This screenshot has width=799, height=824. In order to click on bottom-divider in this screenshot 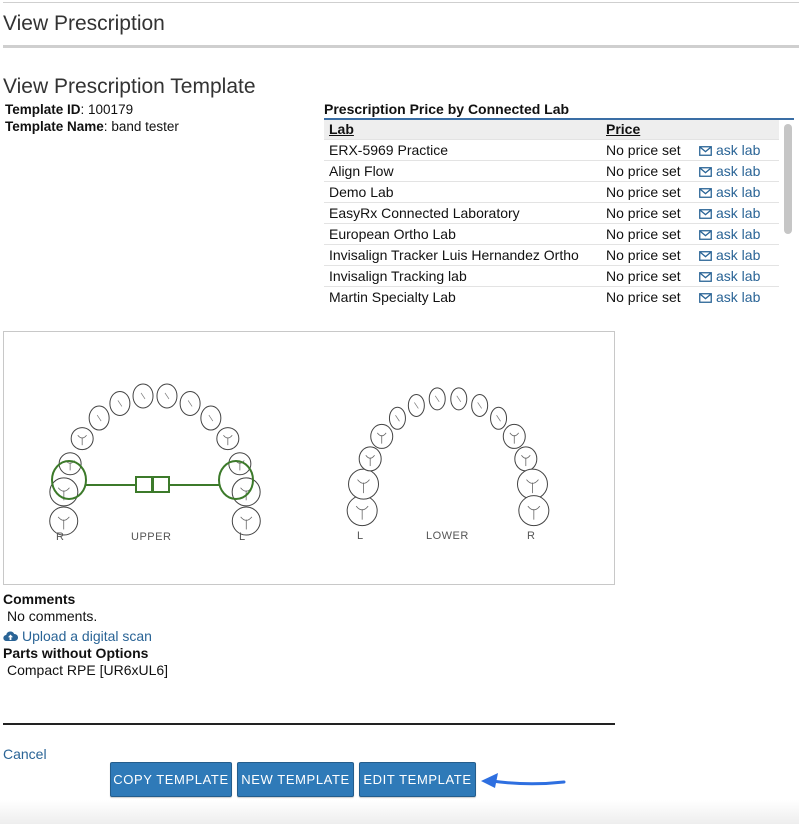, I will do `click(309, 724)`.